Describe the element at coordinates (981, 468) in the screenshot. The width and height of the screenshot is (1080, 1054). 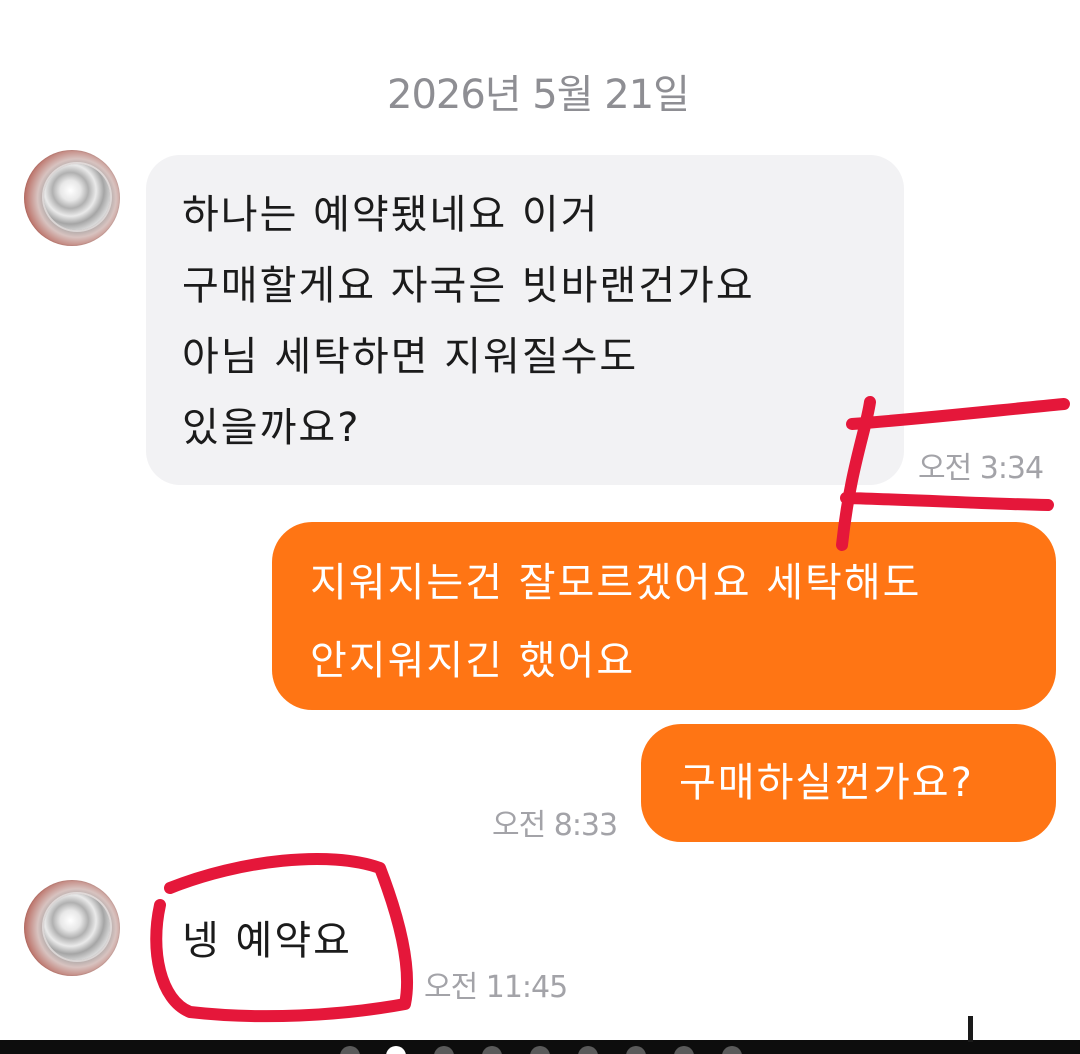
I see `message-timestamp: 오전 3:34` at that location.